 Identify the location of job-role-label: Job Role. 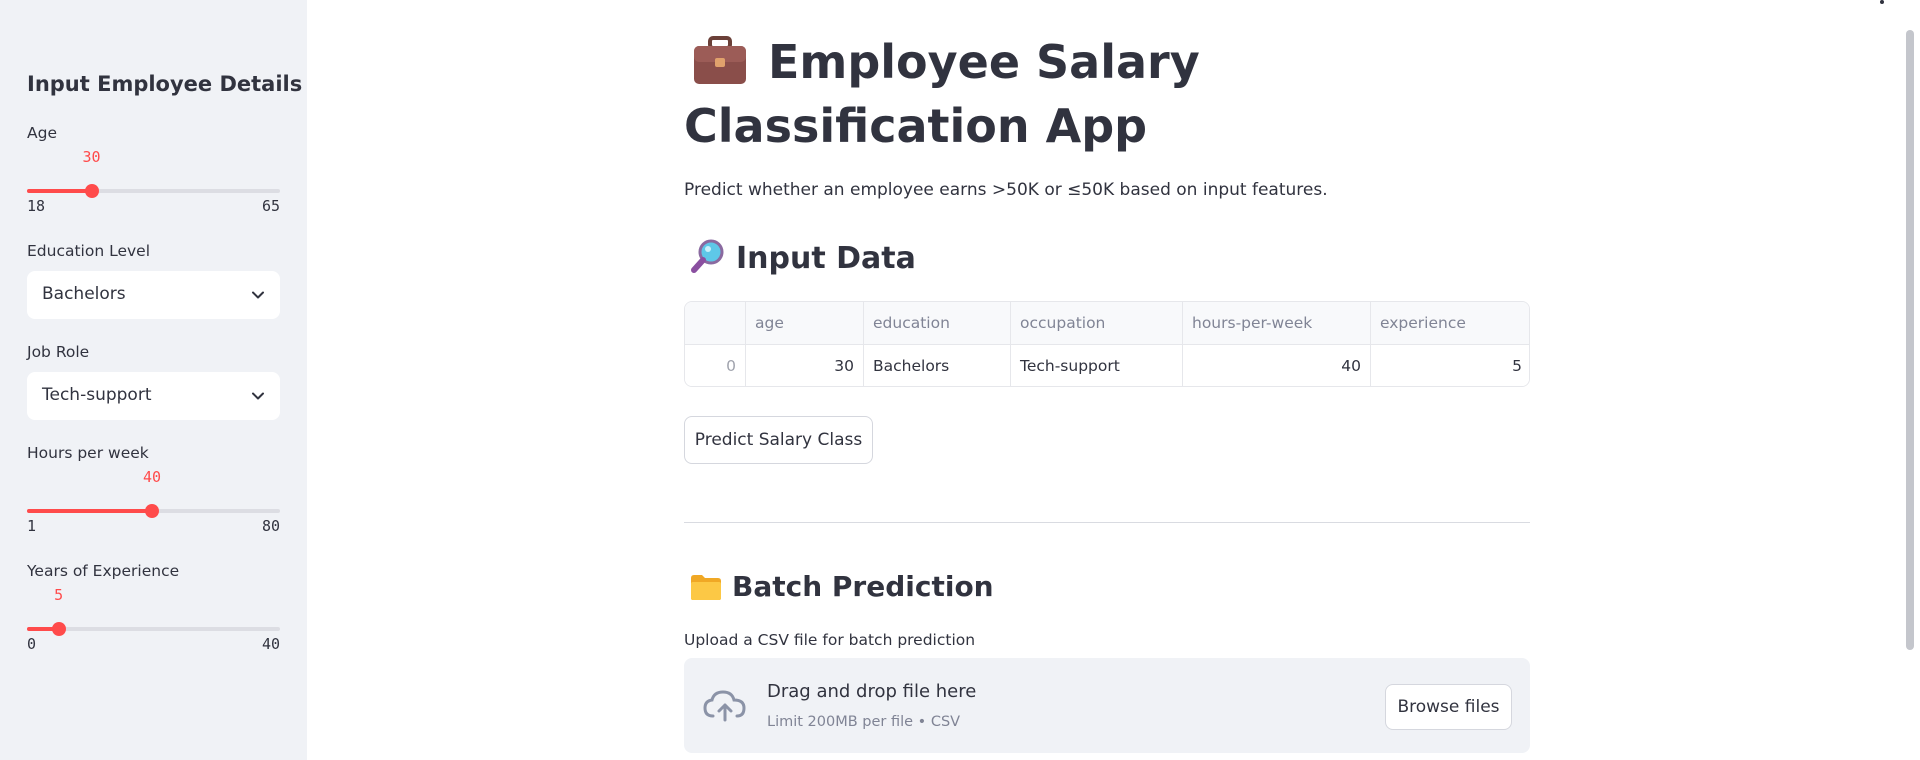
(58, 352).